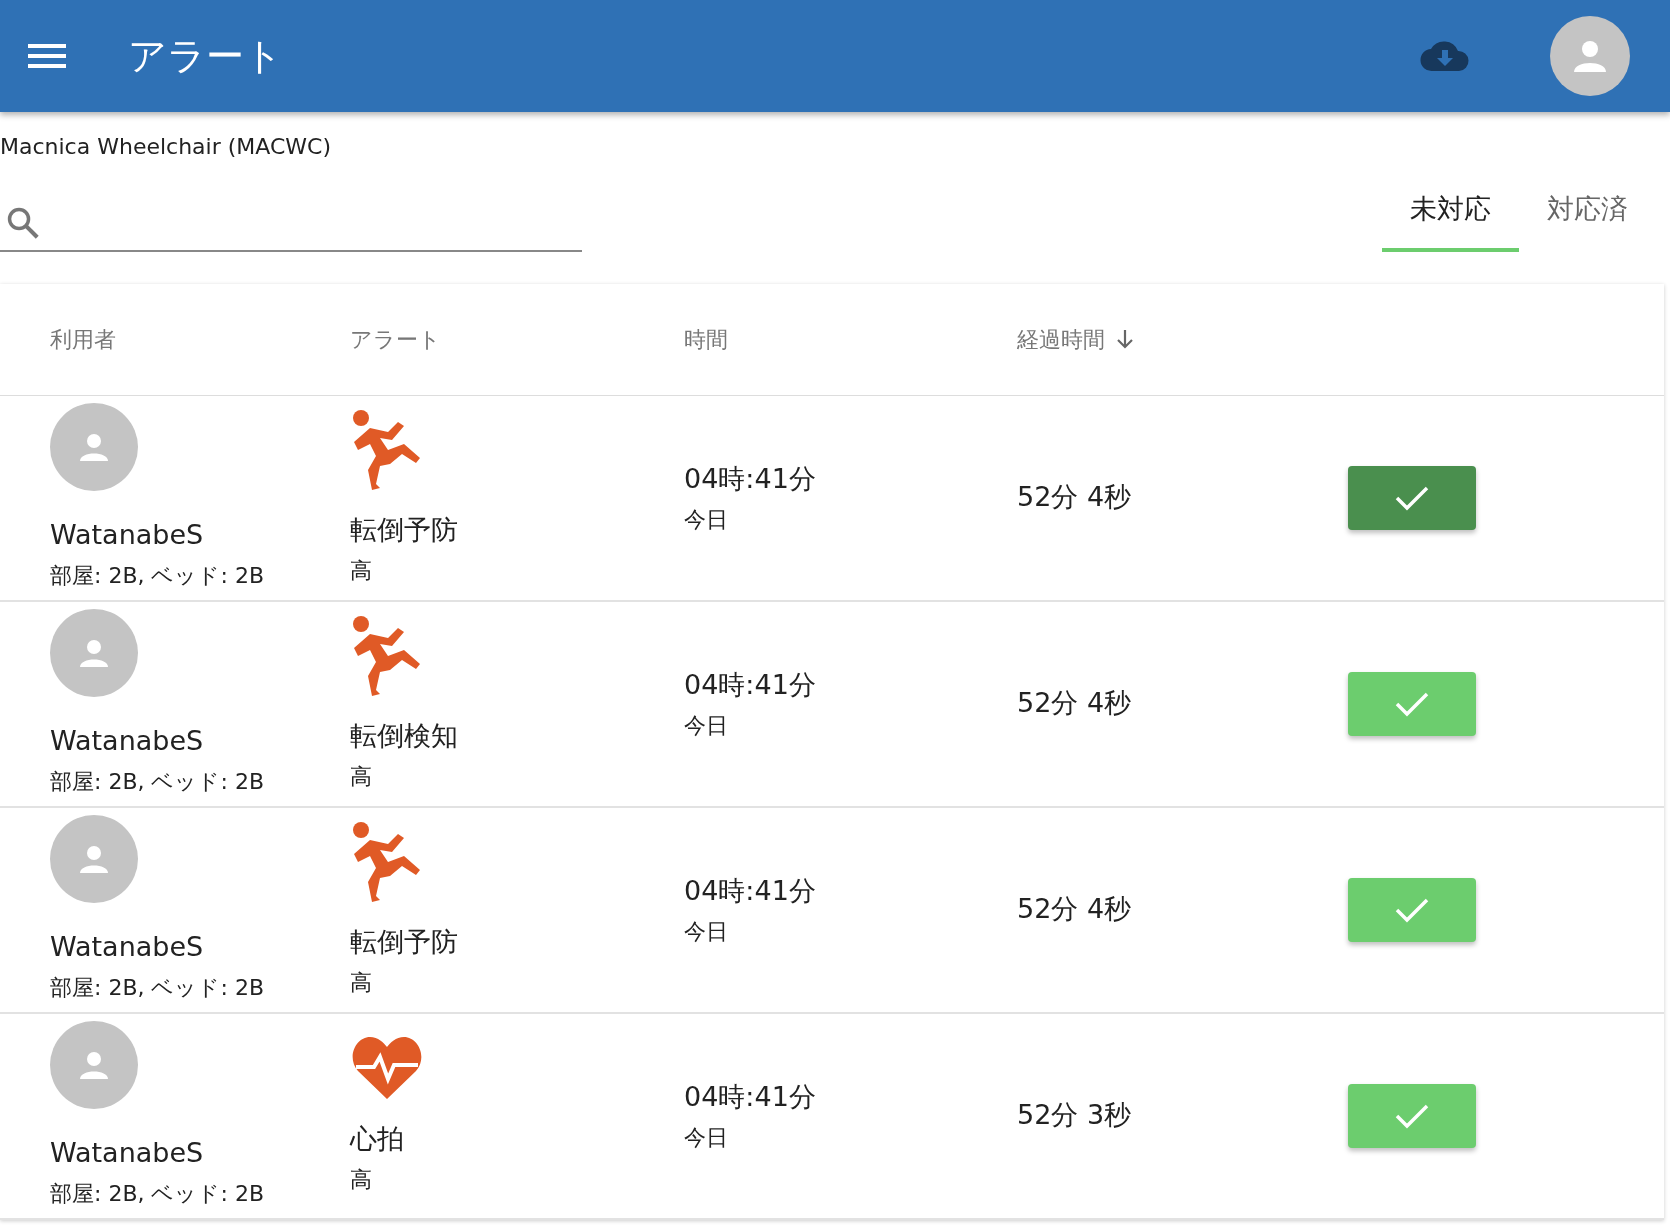  What do you see at coordinates (706, 339) in the screenshot?
I see `column-header: 時間` at bounding box center [706, 339].